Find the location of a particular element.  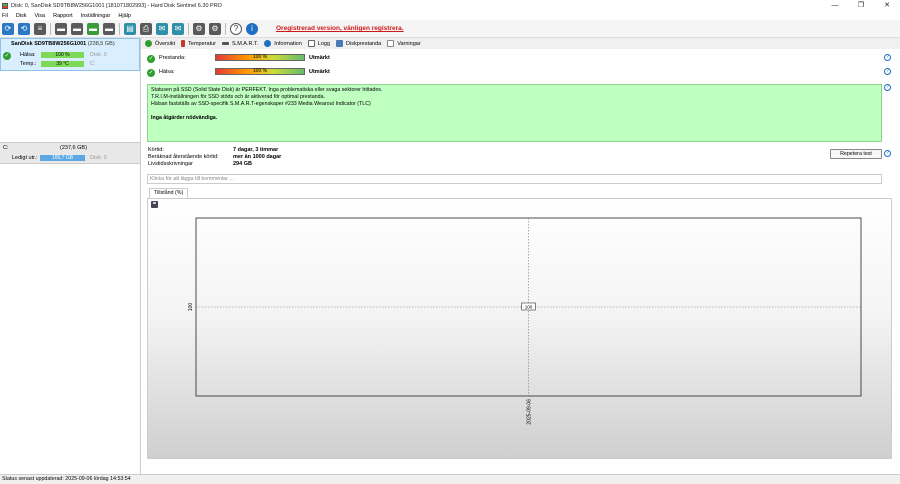

disk-test-icon: ▬ is located at coordinates (61, 28).